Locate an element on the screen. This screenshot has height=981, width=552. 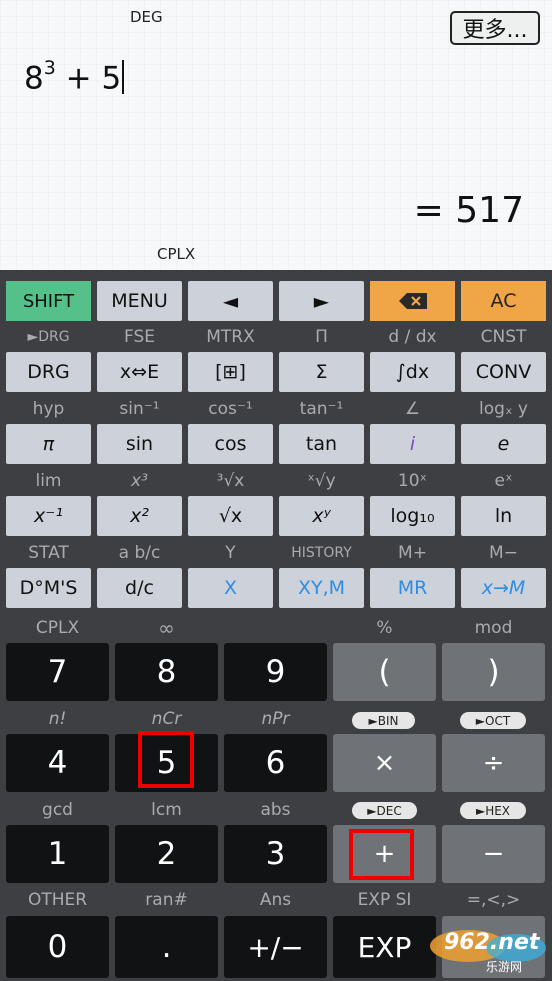
integral-key: ∫dx is located at coordinates (412, 372).